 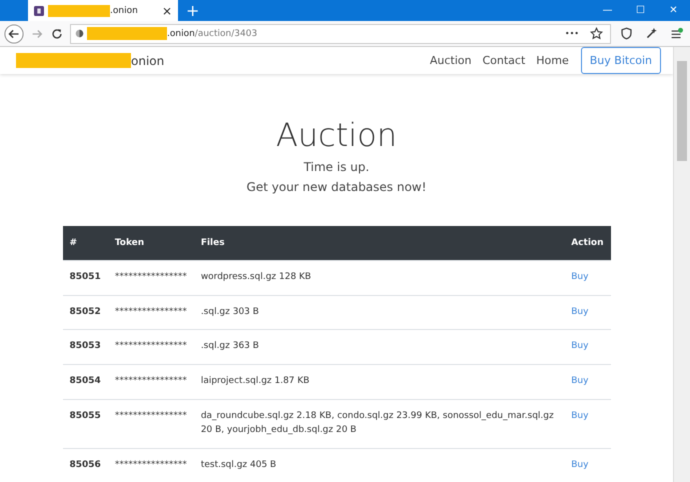 I want to click on table-cell: wordpress.sql.gz 128 KB, so click(x=379, y=278).